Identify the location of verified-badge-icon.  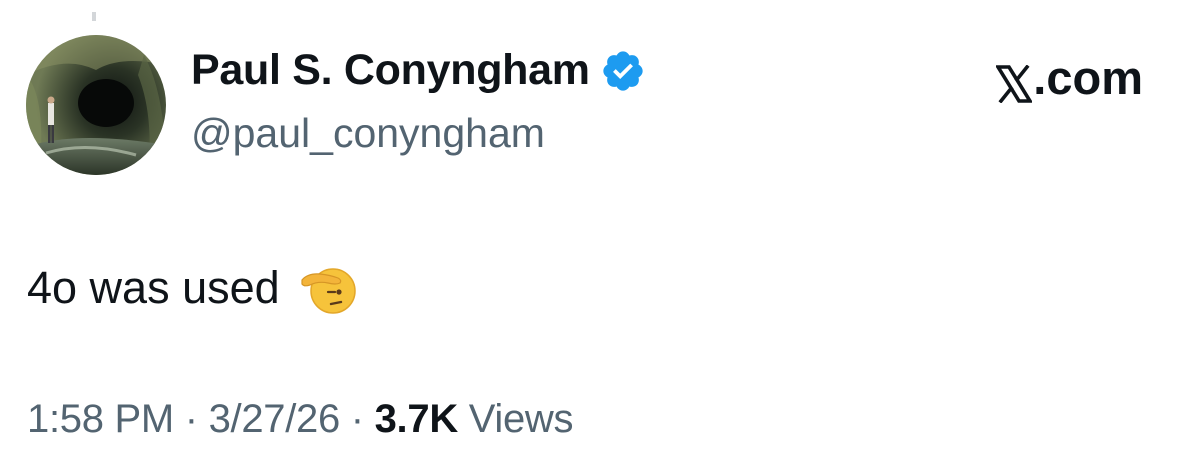
(623, 71).